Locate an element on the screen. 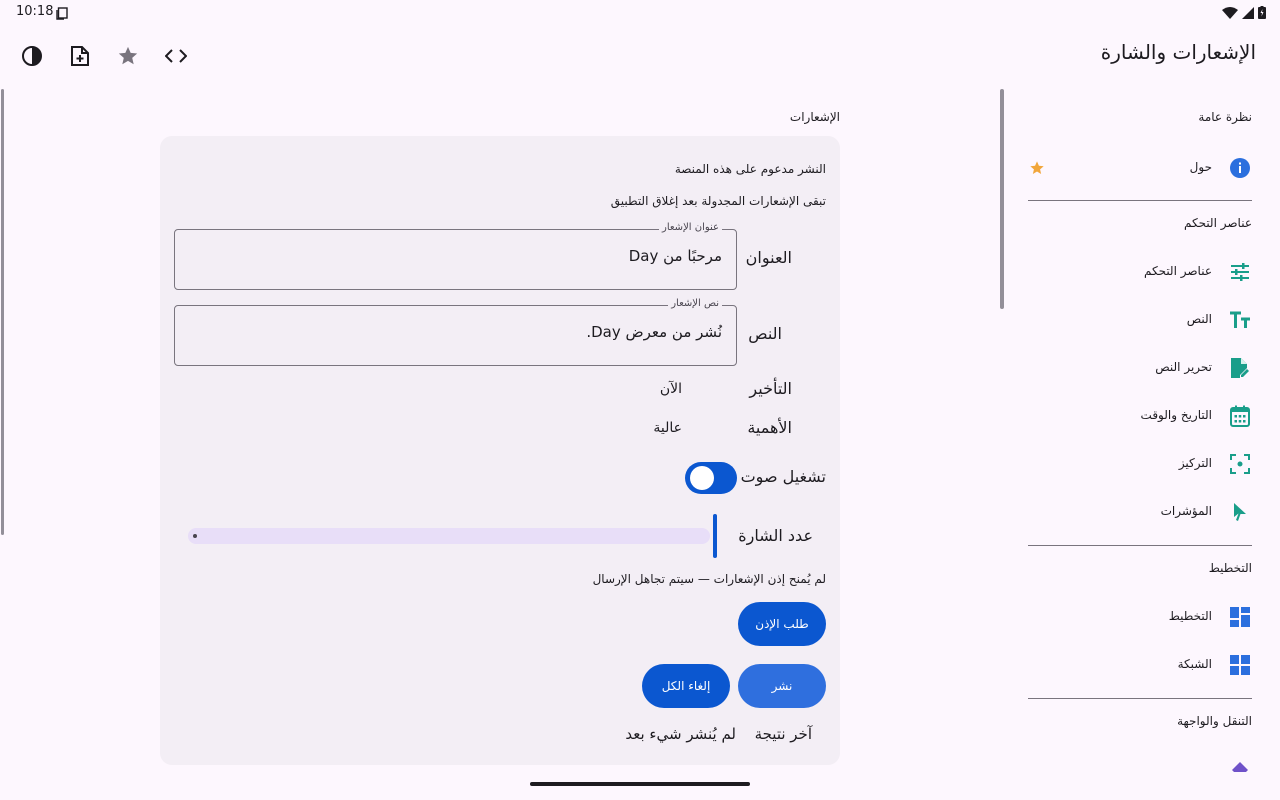  last-result-value: لم يُنشر شيء بعد is located at coordinates (680, 734).